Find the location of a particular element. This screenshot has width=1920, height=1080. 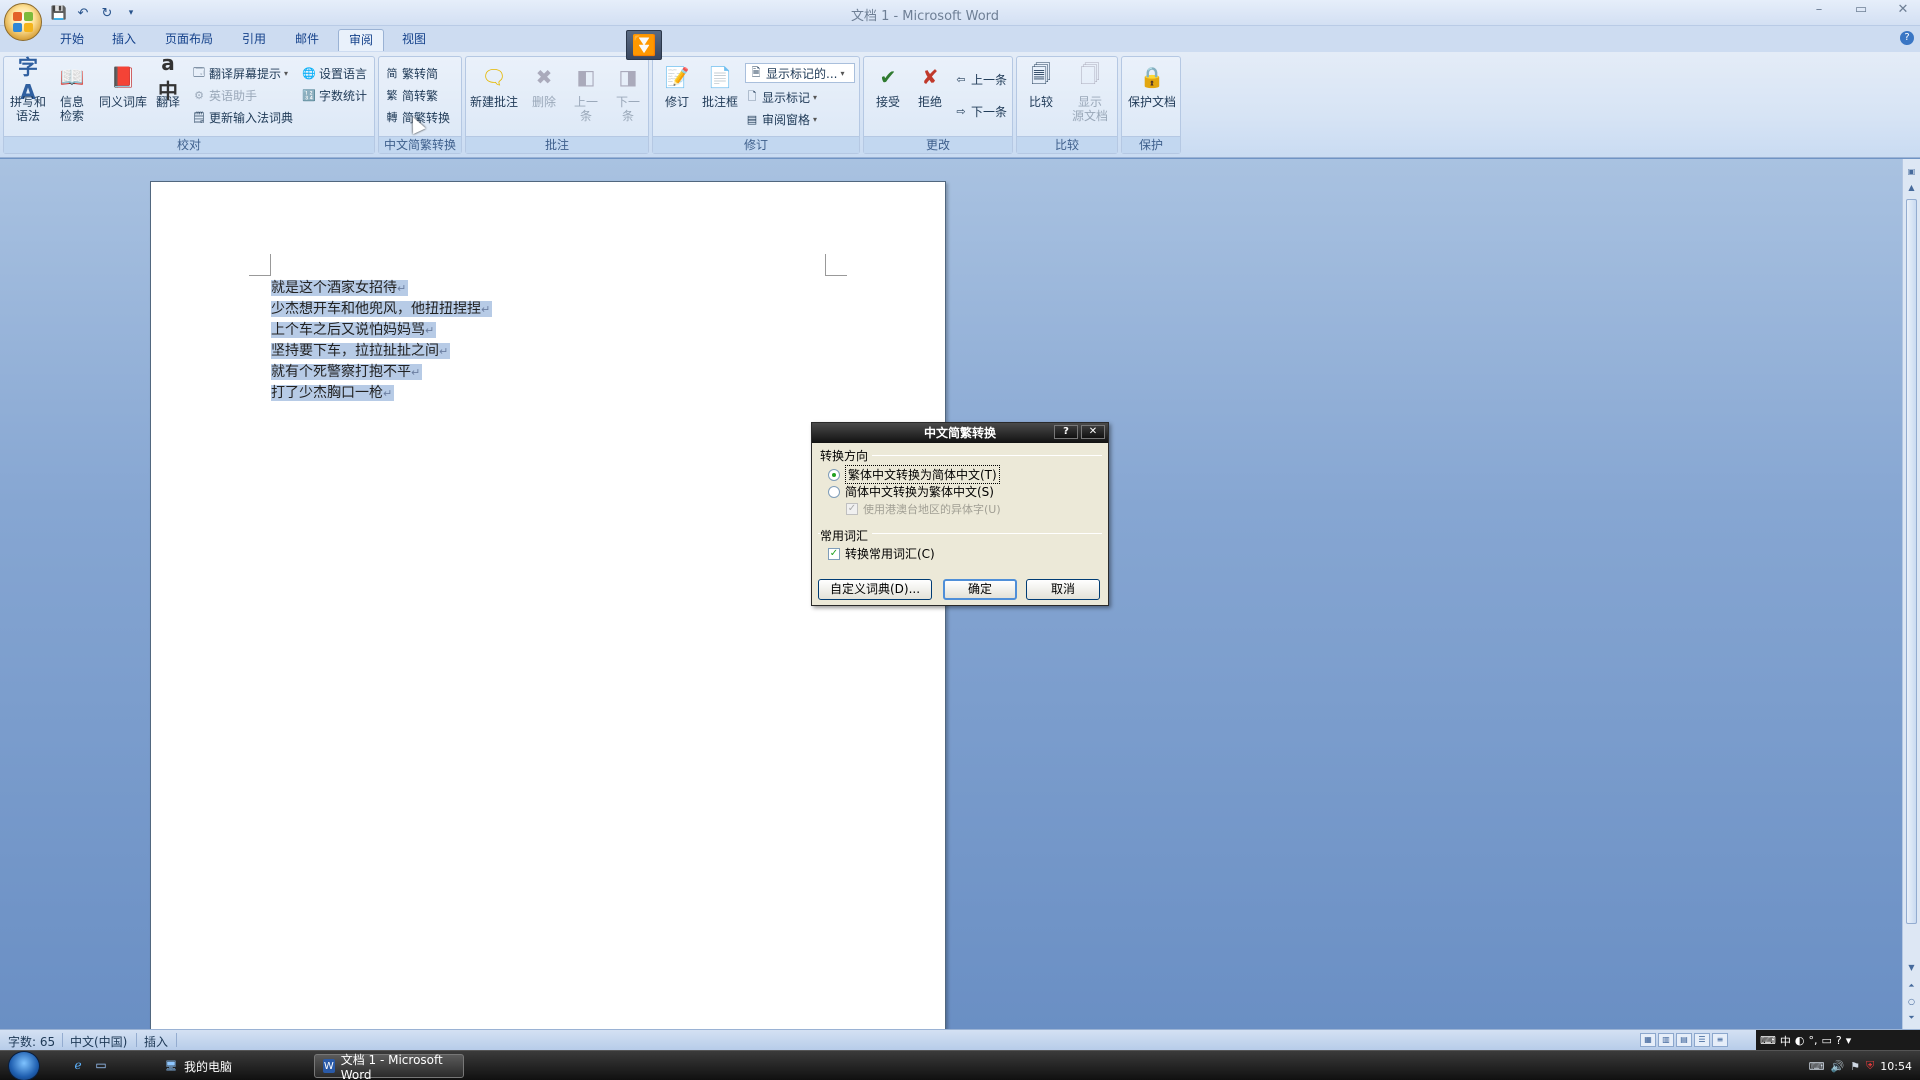

dialog-help-button: ? is located at coordinates (1066, 432).